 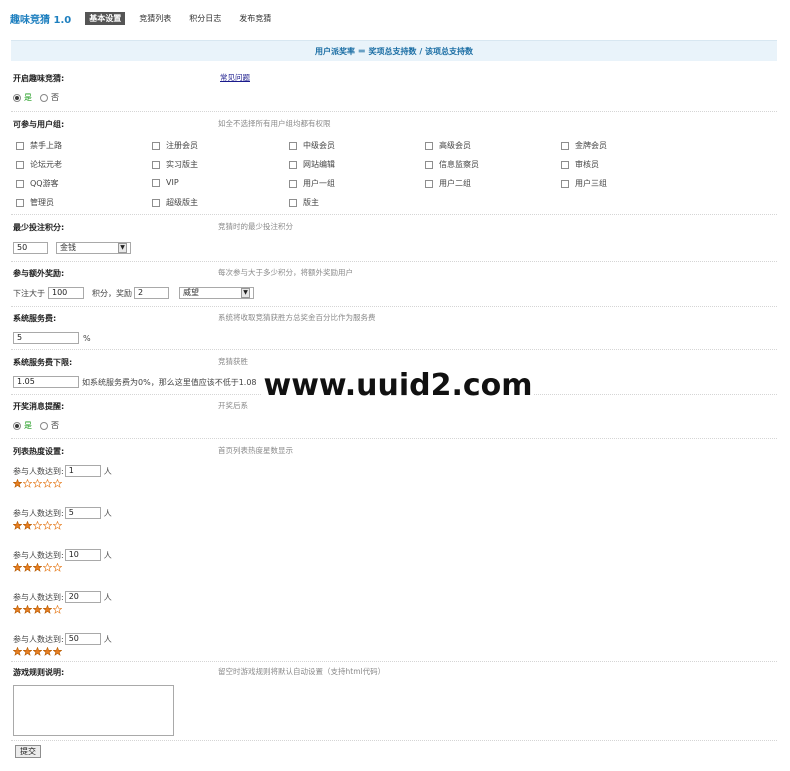 What do you see at coordinates (255, 18) in the screenshot?
I see `tab-publish-guess: 发布竞猜` at bounding box center [255, 18].